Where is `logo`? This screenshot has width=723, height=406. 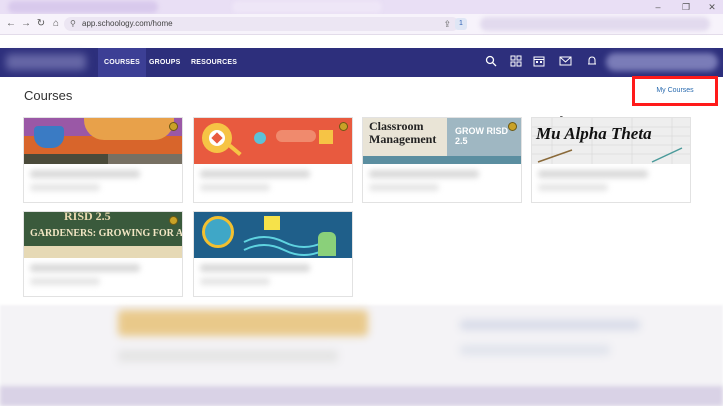
logo is located at coordinates (46, 62).